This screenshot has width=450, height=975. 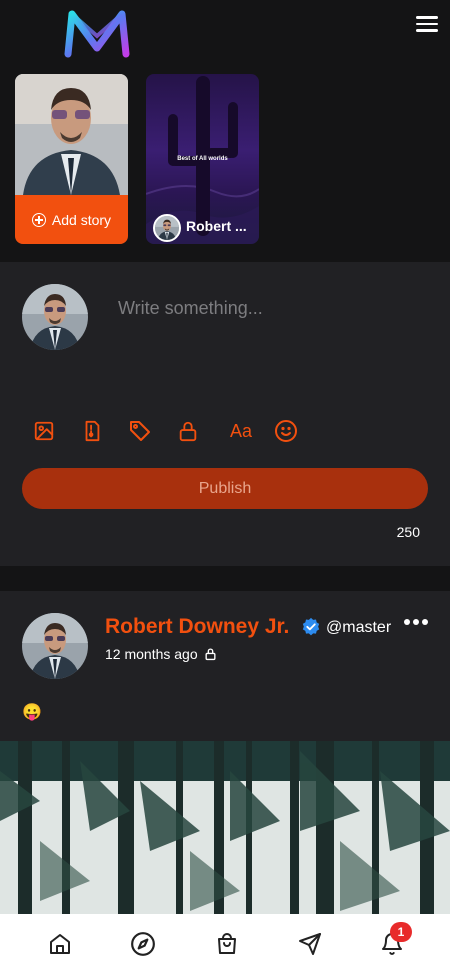 What do you see at coordinates (71, 134) in the screenshot?
I see `add-story-photo` at bounding box center [71, 134].